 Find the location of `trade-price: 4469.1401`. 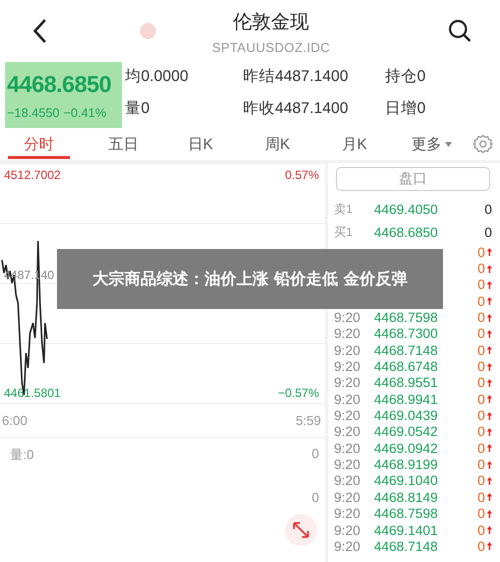

trade-price: 4469.1401 is located at coordinates (406, 530).